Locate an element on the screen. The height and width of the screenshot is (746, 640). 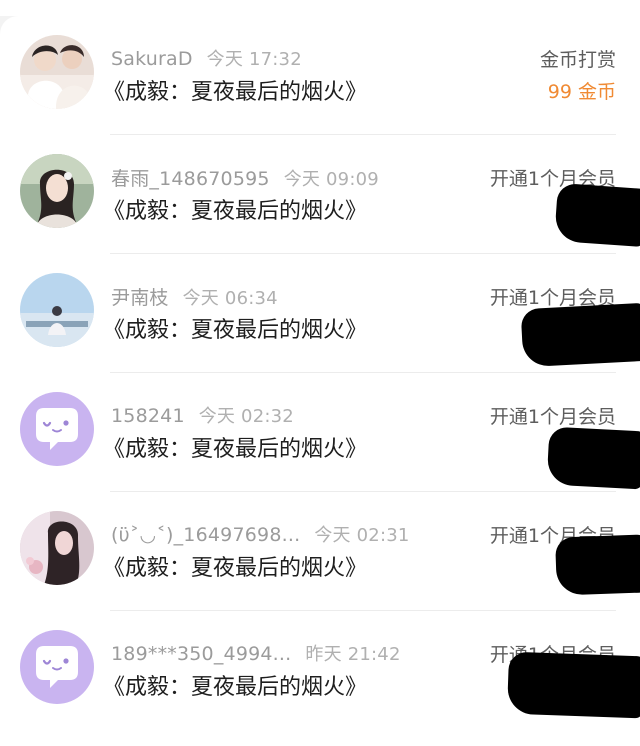
timestamp: 今天 02:32 is located at coordinates (246, 416).